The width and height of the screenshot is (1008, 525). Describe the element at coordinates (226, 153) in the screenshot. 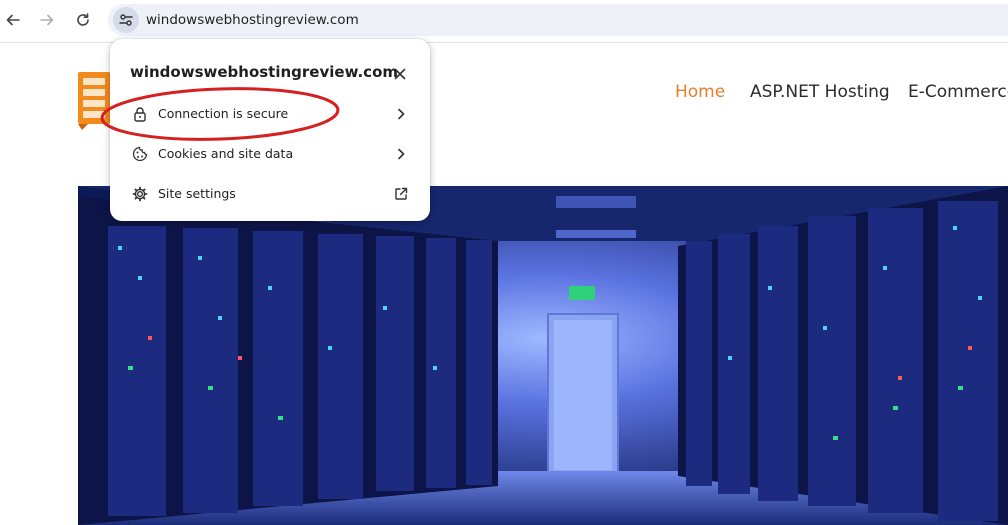

I see `cookies-site-data-label: Cookies and site data` at that location.